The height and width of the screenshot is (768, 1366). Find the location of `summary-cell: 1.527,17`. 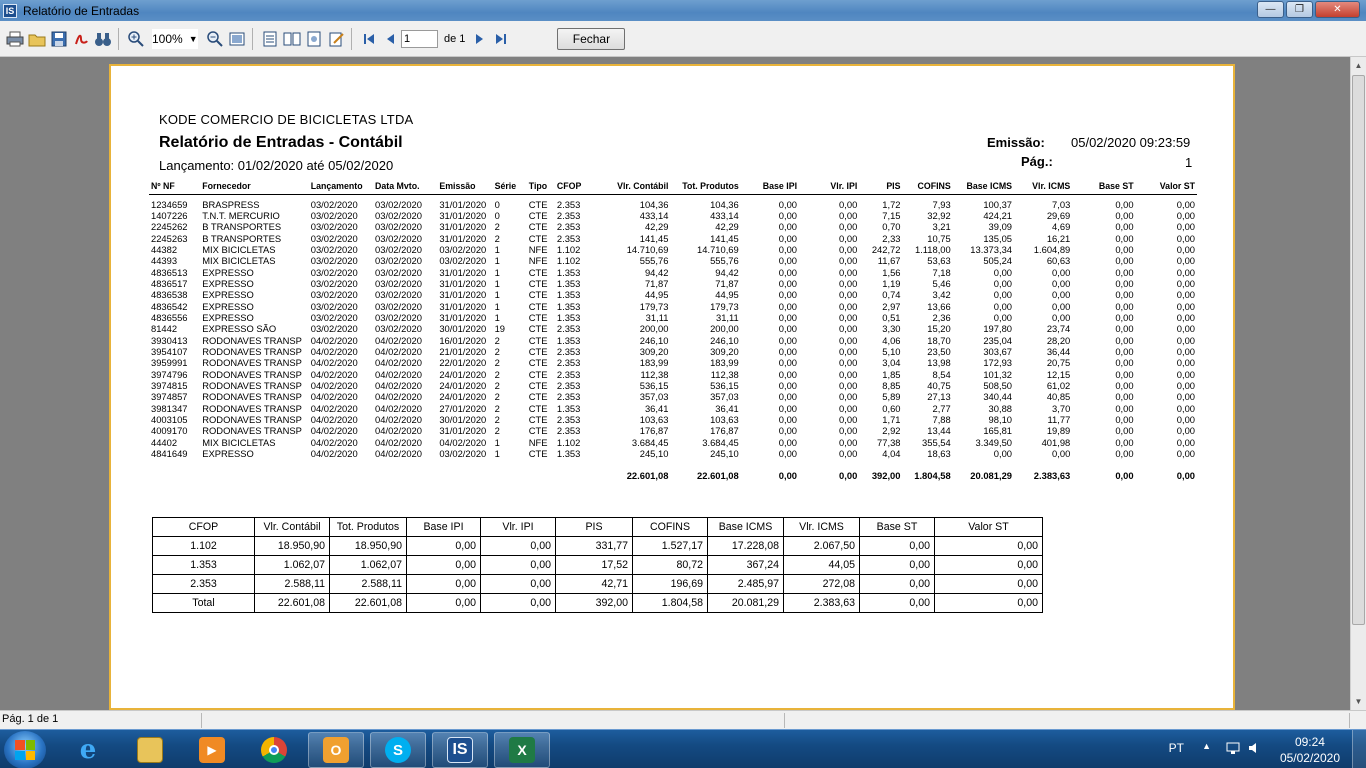

summary-cell: 1.527,17 is located at coordinates (670, 546).